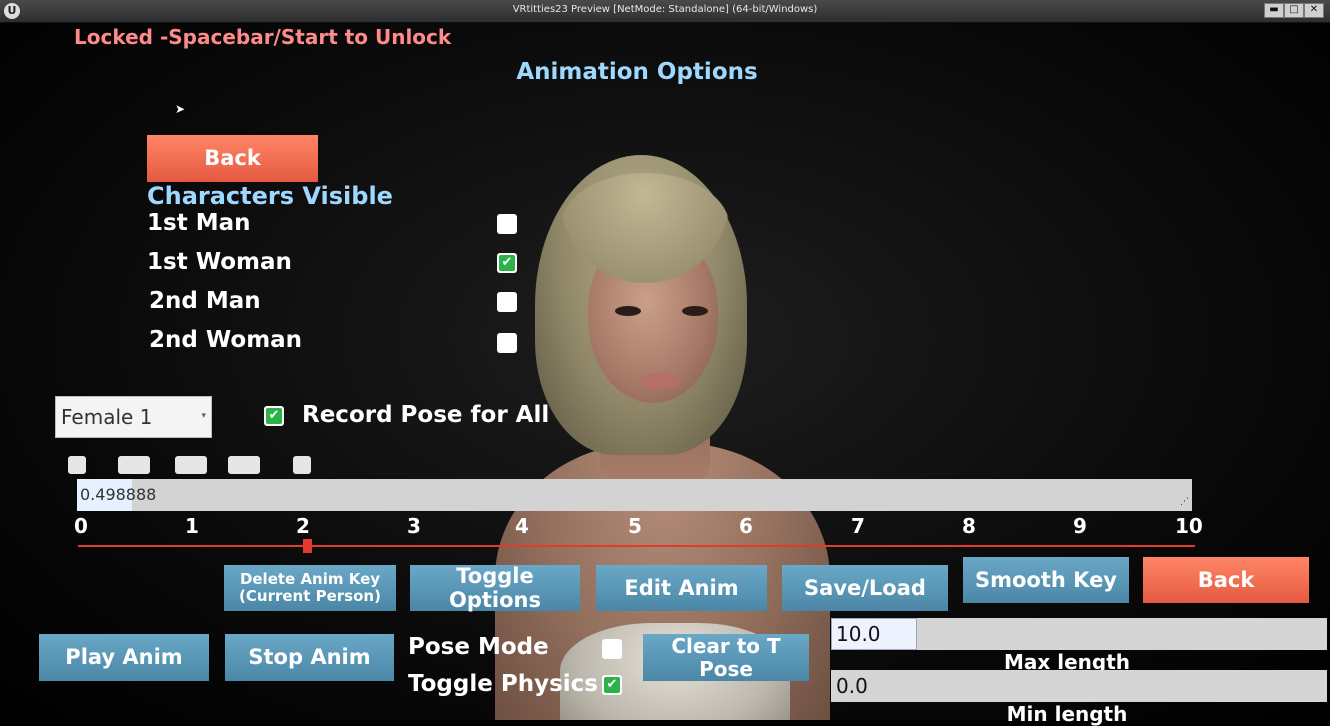  I want to click on back-button-bottom: Back, so click(1226, 580).